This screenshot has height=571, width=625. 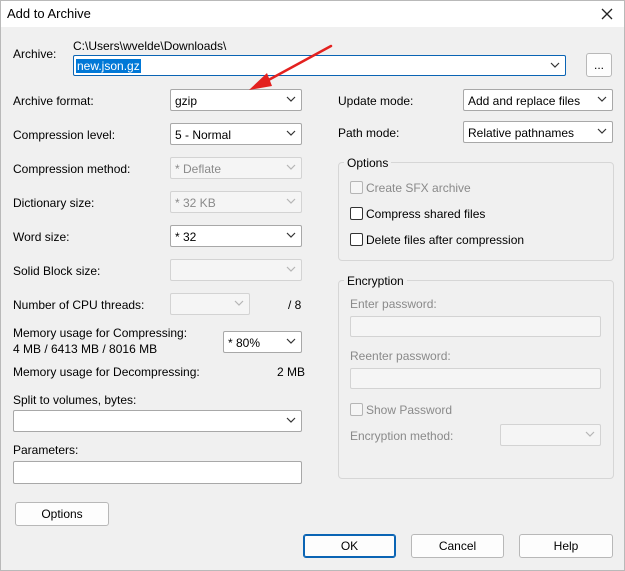 I want to click on password-input, so click(x=475, y=326).